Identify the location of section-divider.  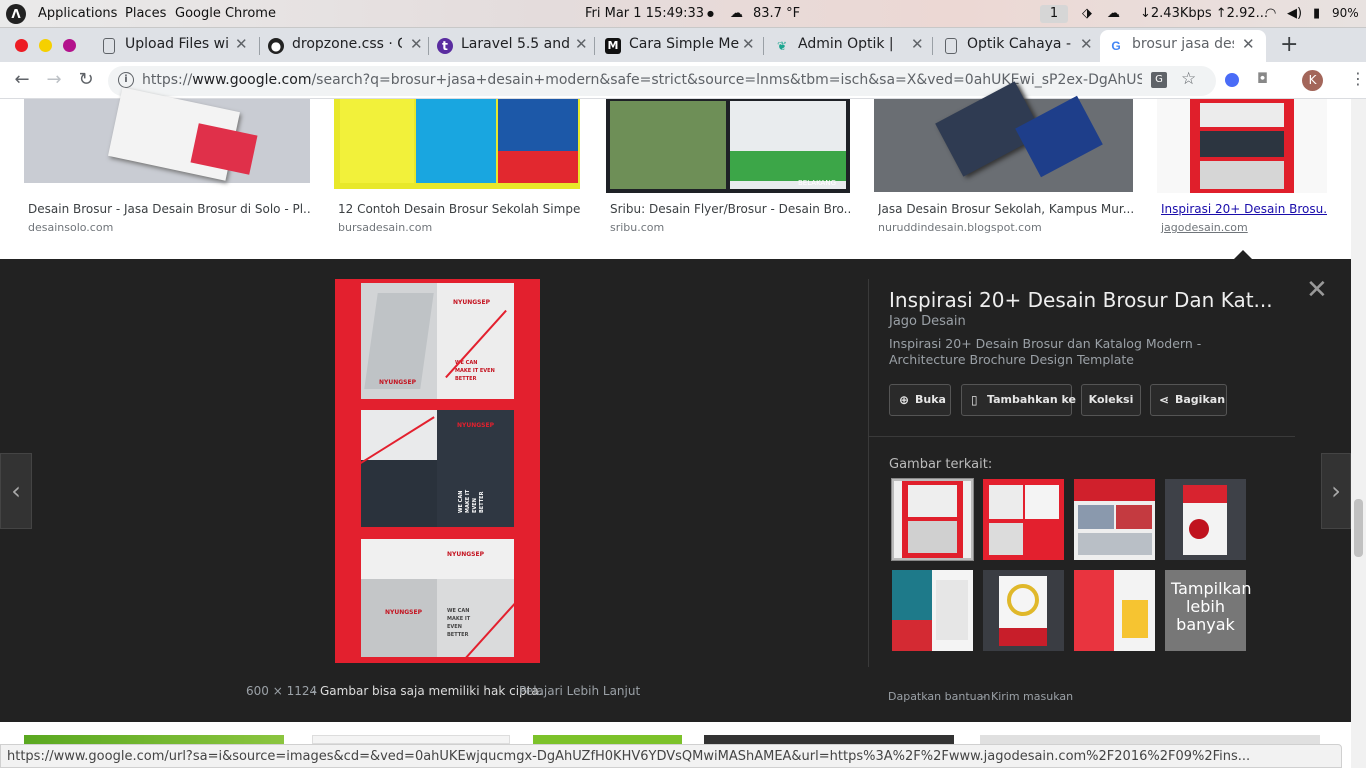
(1082, 436).